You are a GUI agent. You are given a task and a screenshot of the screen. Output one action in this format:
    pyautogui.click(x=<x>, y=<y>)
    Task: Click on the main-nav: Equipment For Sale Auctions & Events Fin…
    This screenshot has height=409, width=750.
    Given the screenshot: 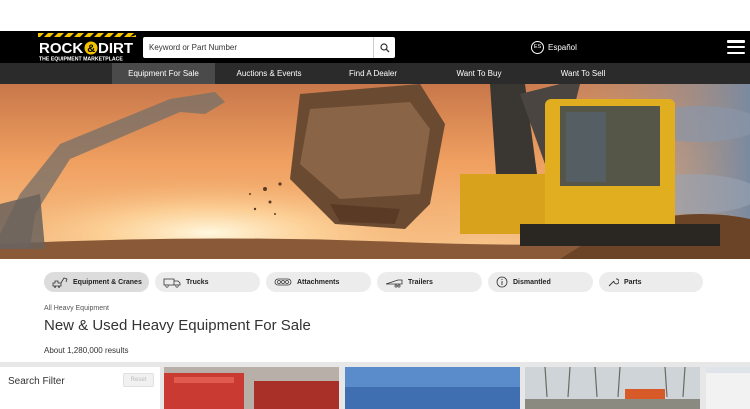 What is the action you would take?
    pyautogui.click(x=375, y=73)
    